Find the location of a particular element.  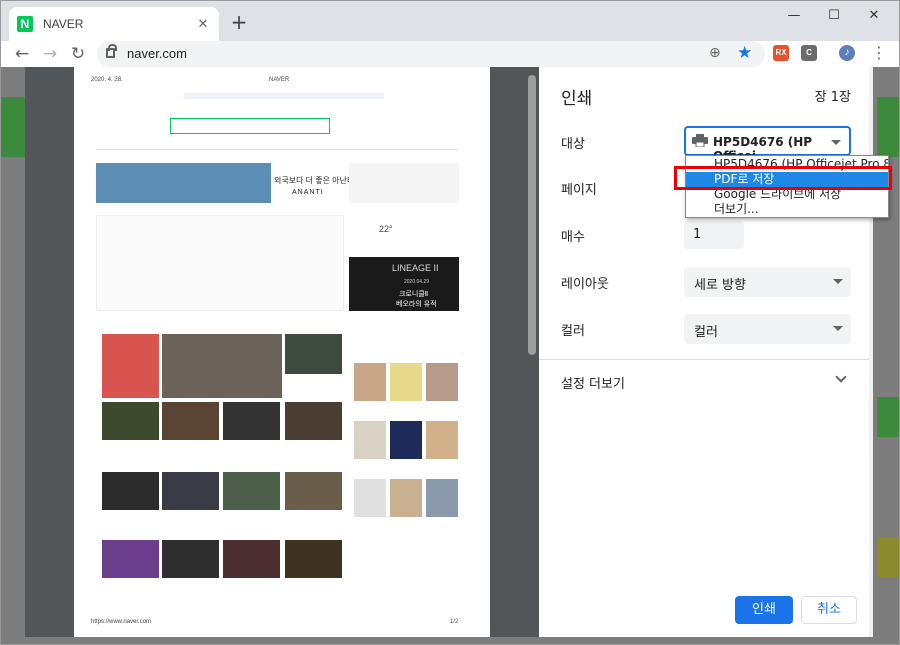

preview-banner-image is located at coordinates (183, 183).